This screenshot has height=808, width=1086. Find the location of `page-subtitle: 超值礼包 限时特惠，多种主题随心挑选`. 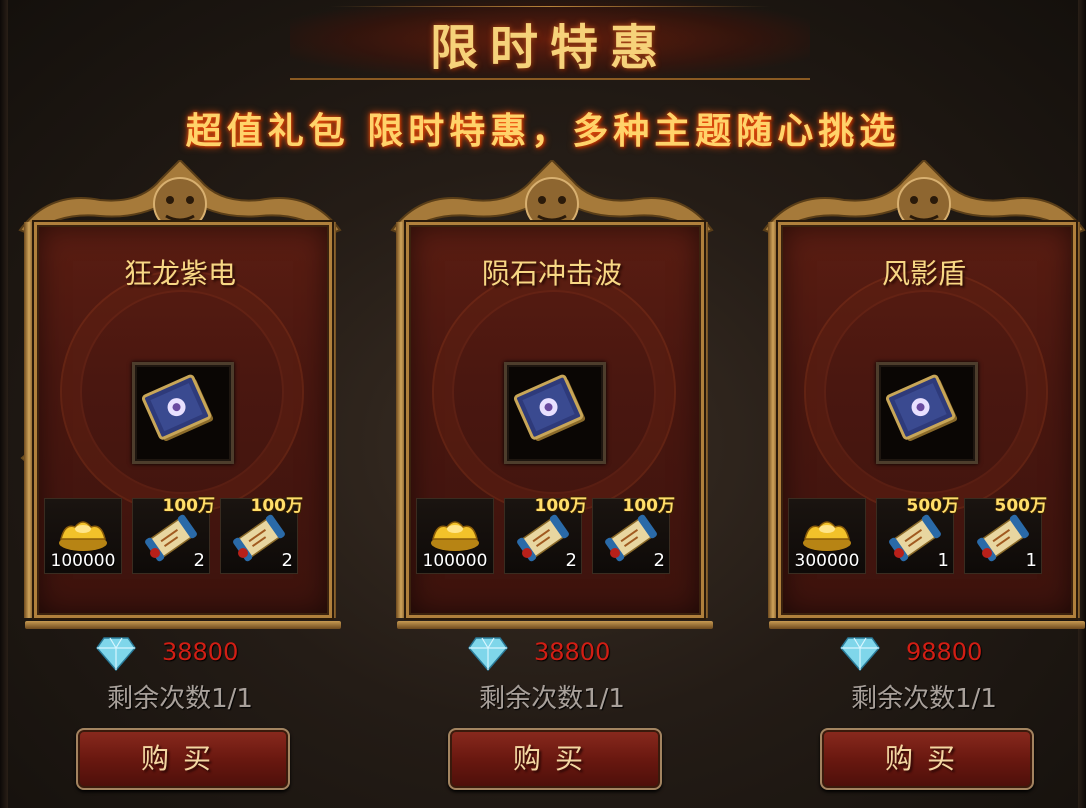

page-subtitle: 超值礼包 限时特惠，多种主题随心挑选 is located at coordinates (543, 131).